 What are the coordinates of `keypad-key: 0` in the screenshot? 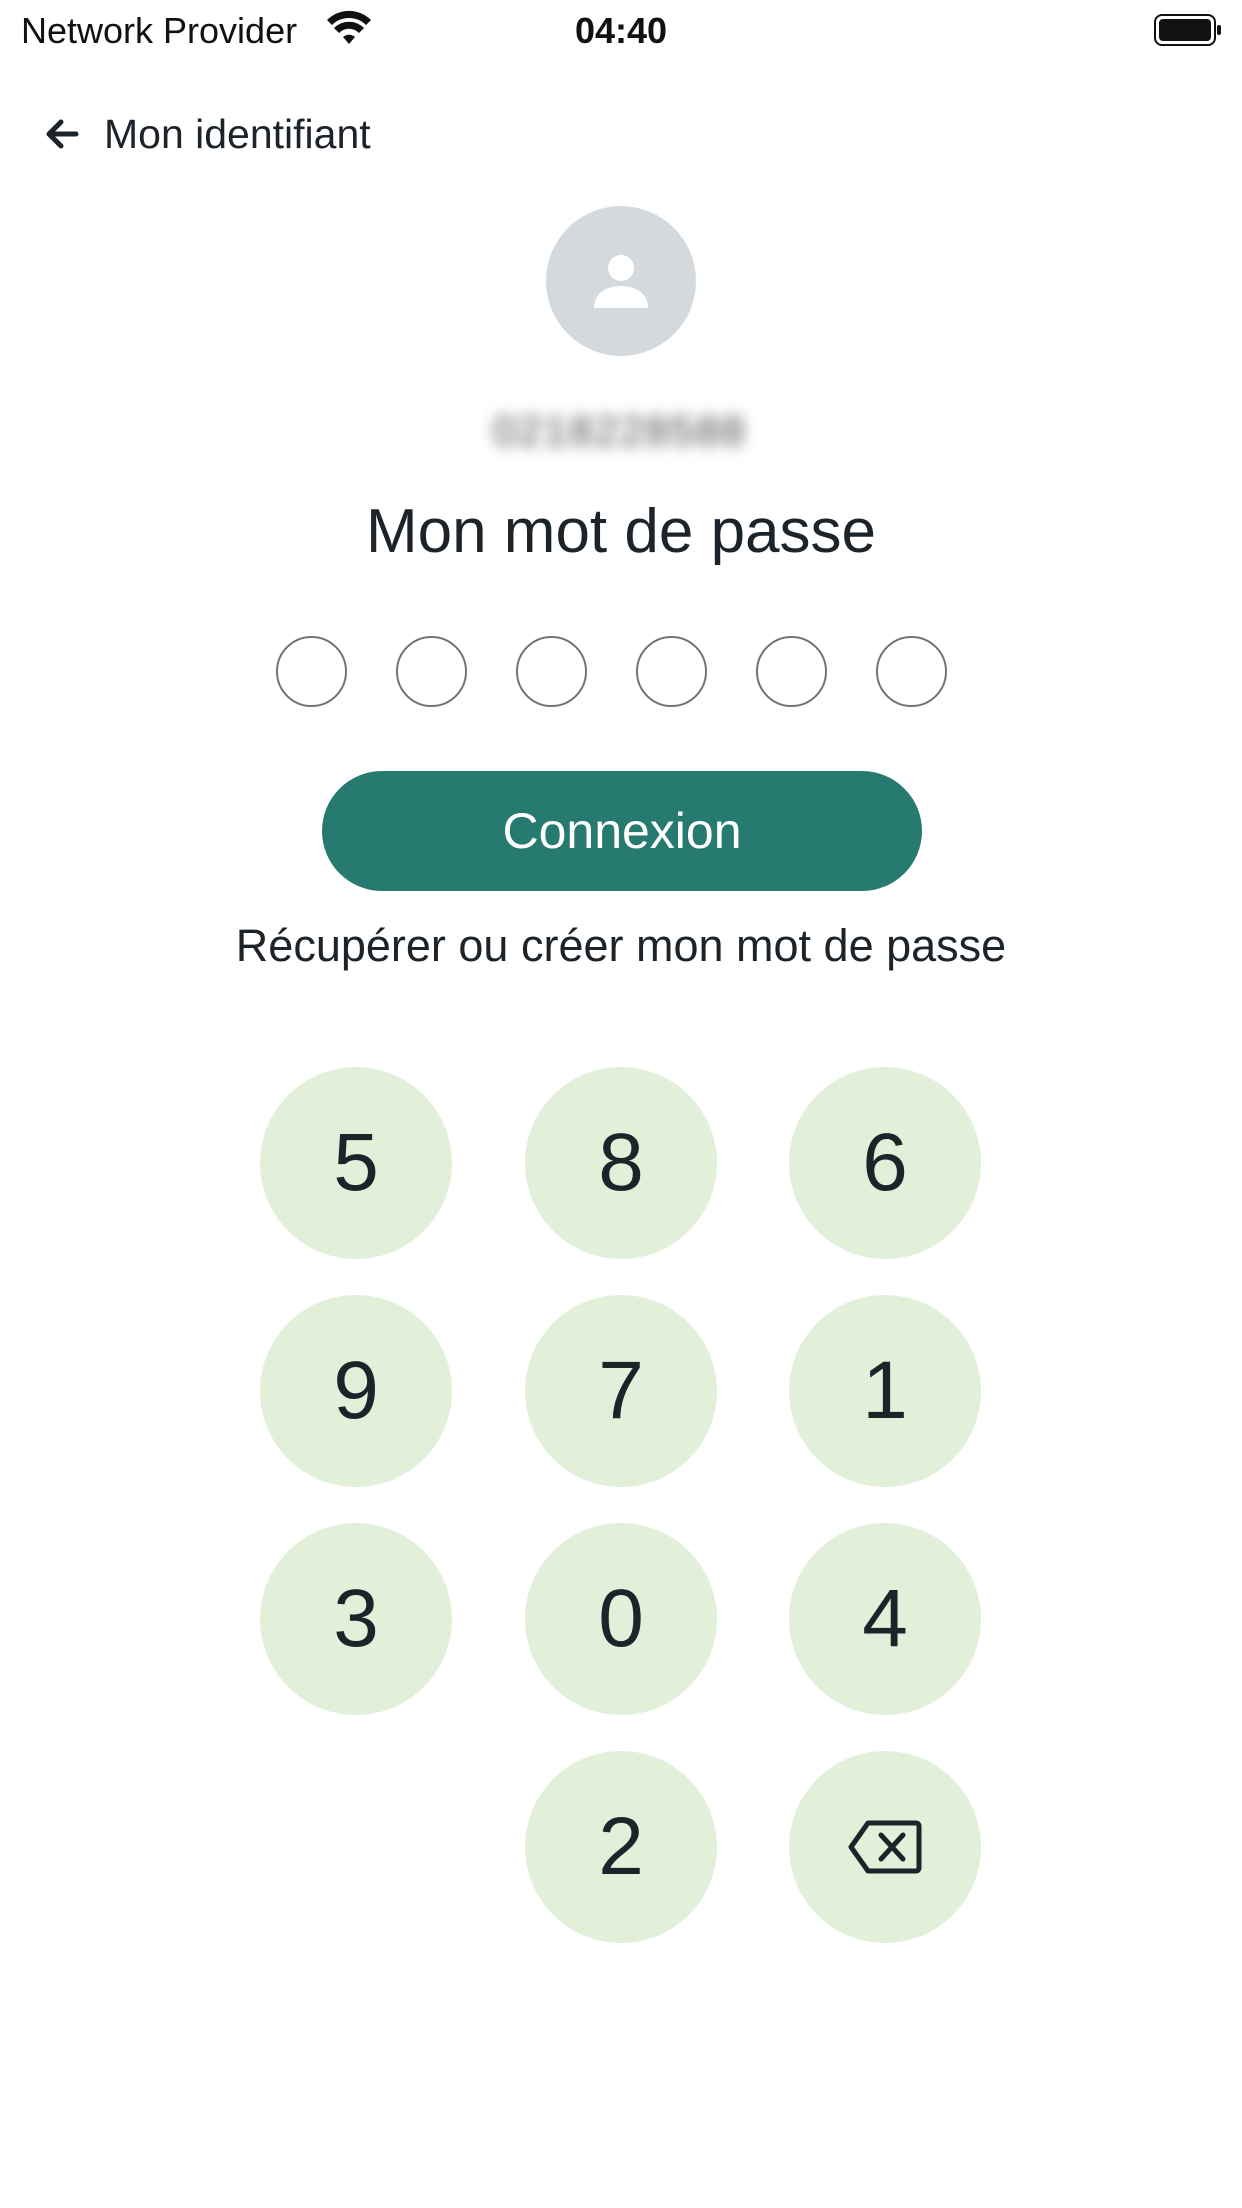 It's located at (621, 1619).